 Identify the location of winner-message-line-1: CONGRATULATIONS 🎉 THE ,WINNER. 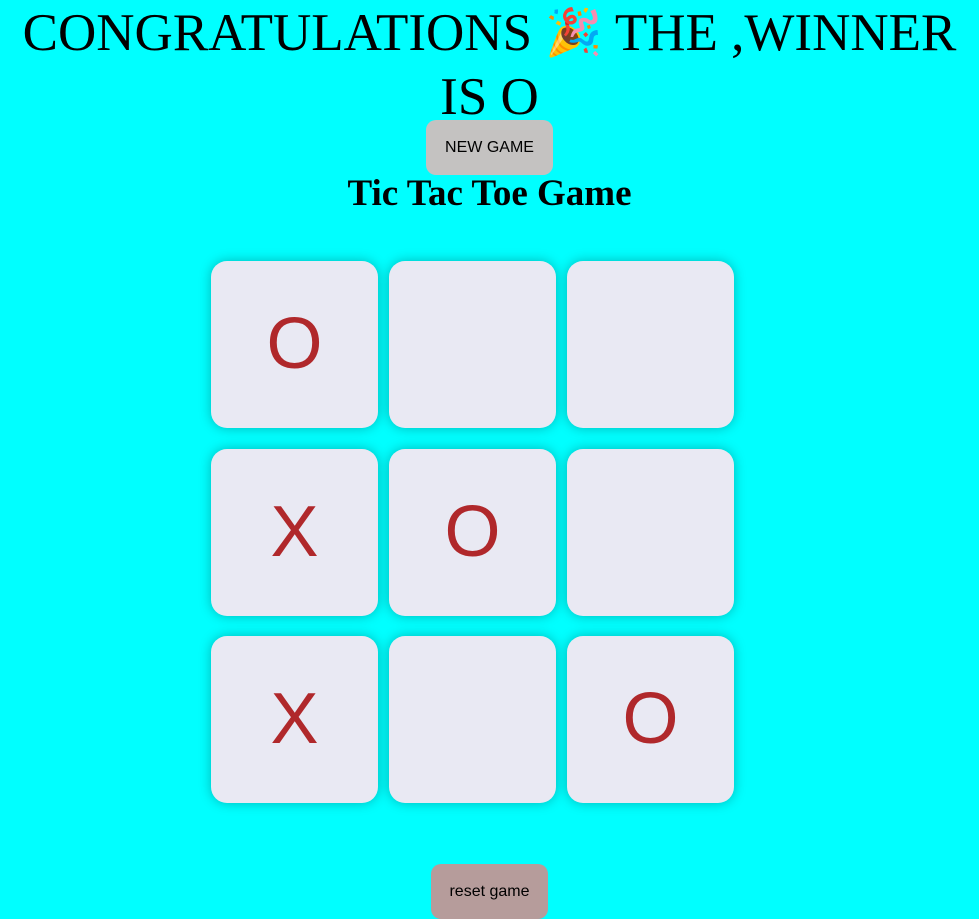
(489, 32).